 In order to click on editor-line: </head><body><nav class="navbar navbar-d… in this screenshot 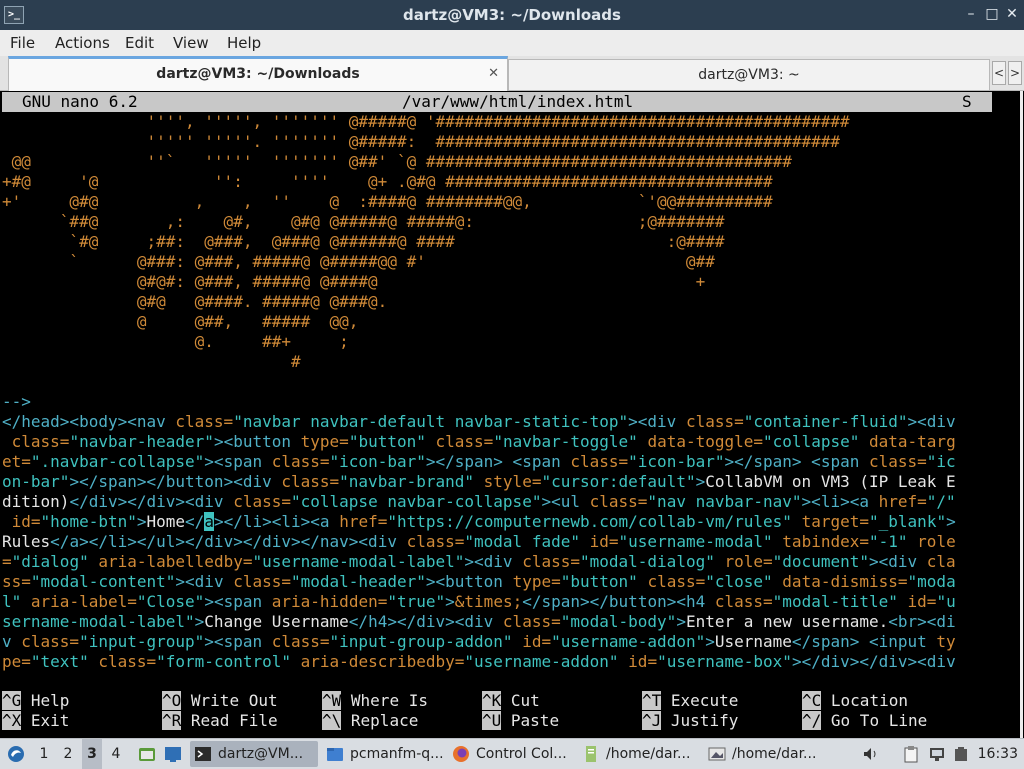, I will do `click(498, 422)`.